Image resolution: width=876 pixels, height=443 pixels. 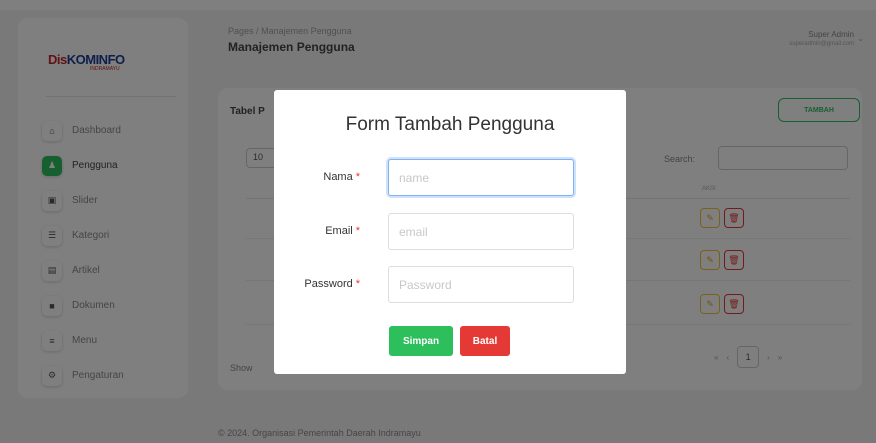 I want to click on name-label-text: Nama, so click(x=338, y=177).